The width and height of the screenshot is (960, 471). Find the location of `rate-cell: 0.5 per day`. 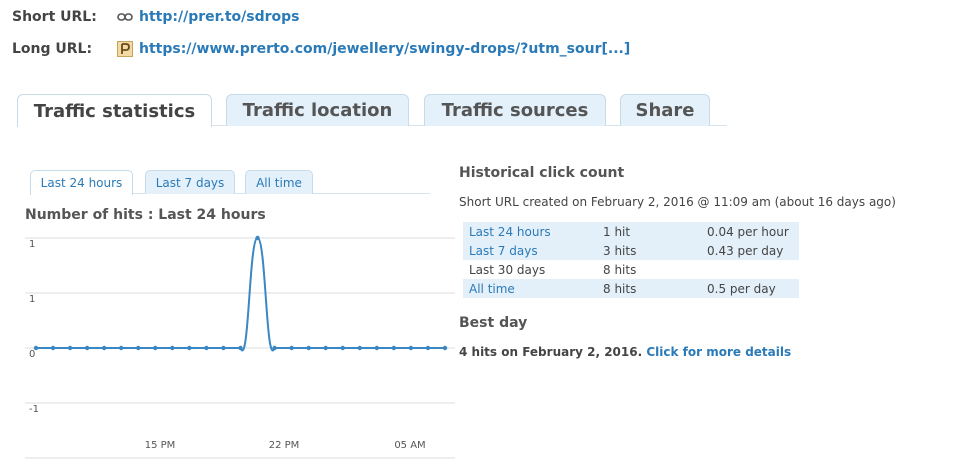

rate-cell: 0.5 per day is located at coordinates (750, 288).